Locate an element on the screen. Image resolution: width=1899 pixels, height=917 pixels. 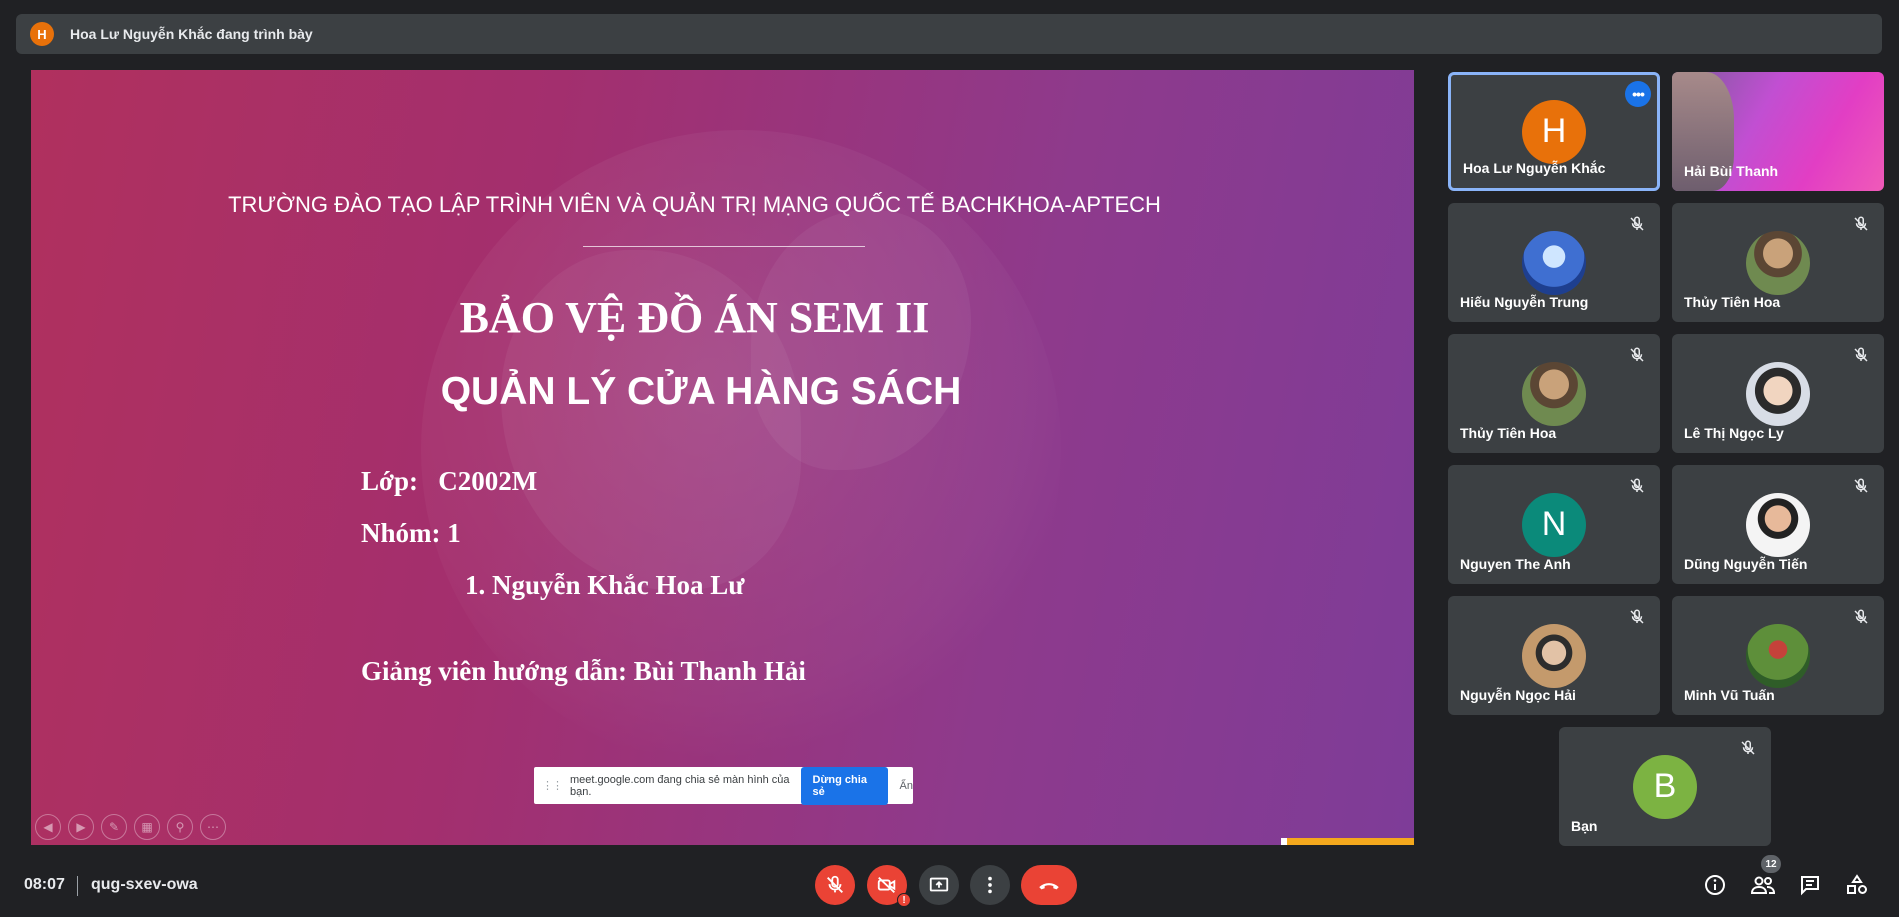
slide-advisor: Giảng viên hướng dẫn: Bùi Thanh Hải is located at coordinates (583, 671).